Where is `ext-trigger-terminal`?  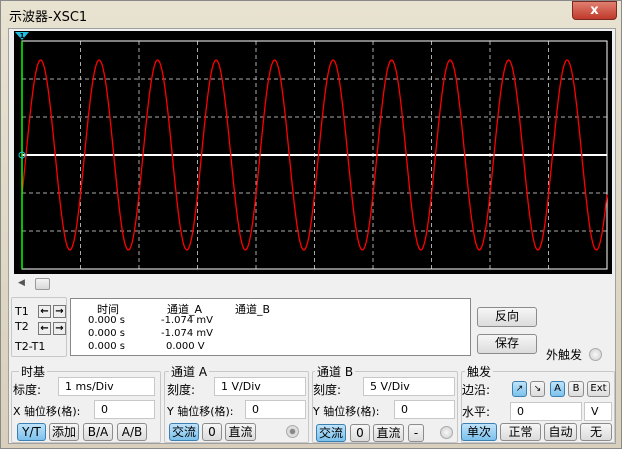
ext-trigger-terminal is located at coordinates (595, 354).